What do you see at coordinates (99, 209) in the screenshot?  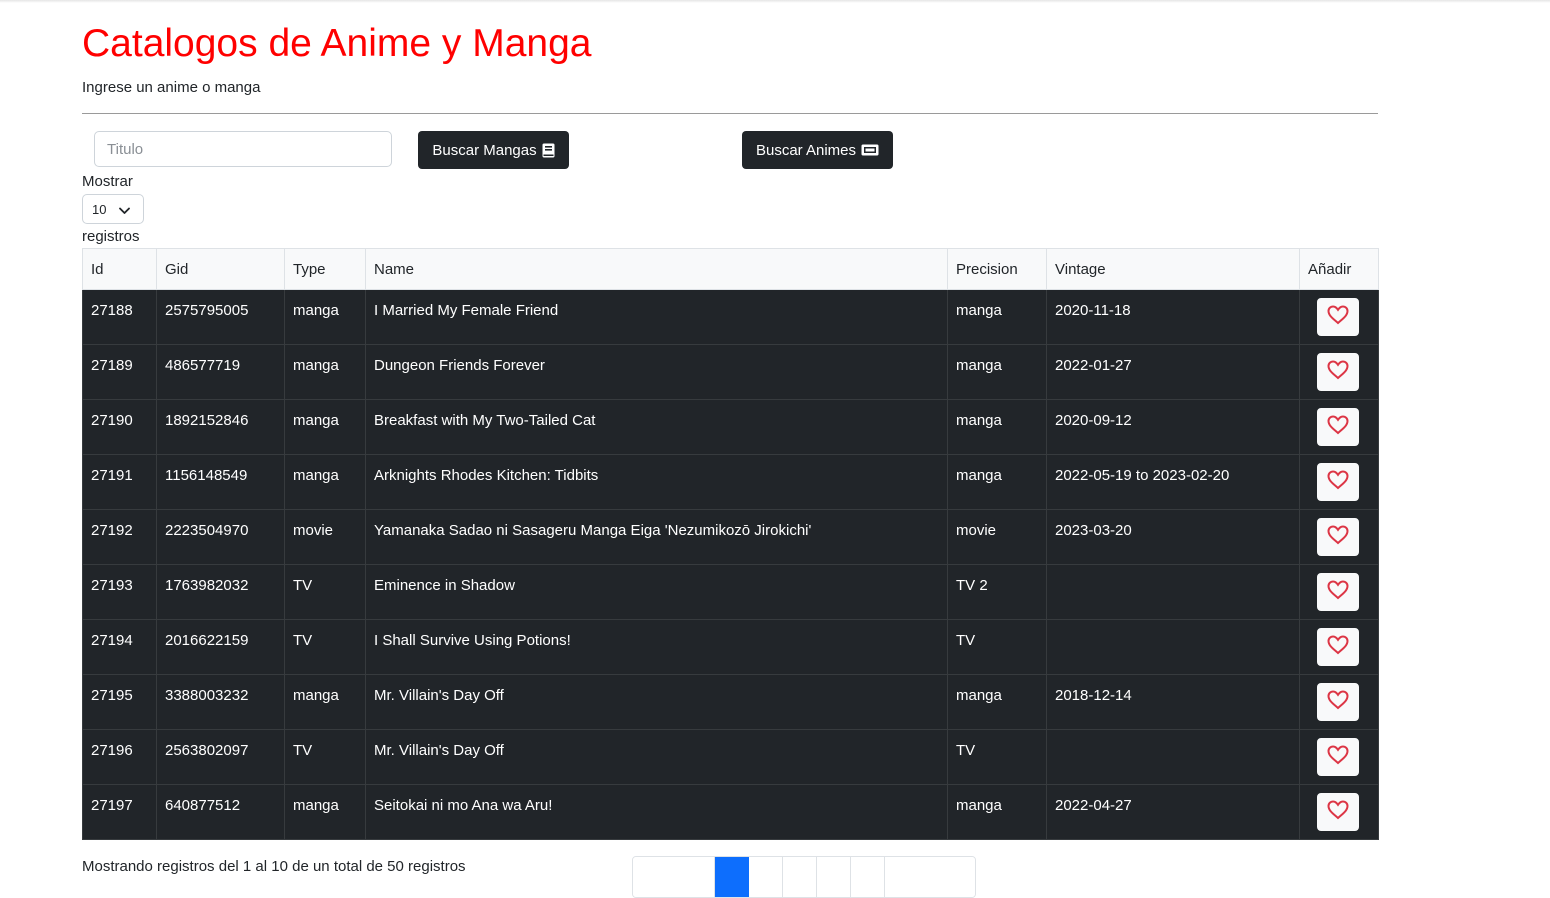 I see `page-size-value: 10` at bounding box center [99, 209].